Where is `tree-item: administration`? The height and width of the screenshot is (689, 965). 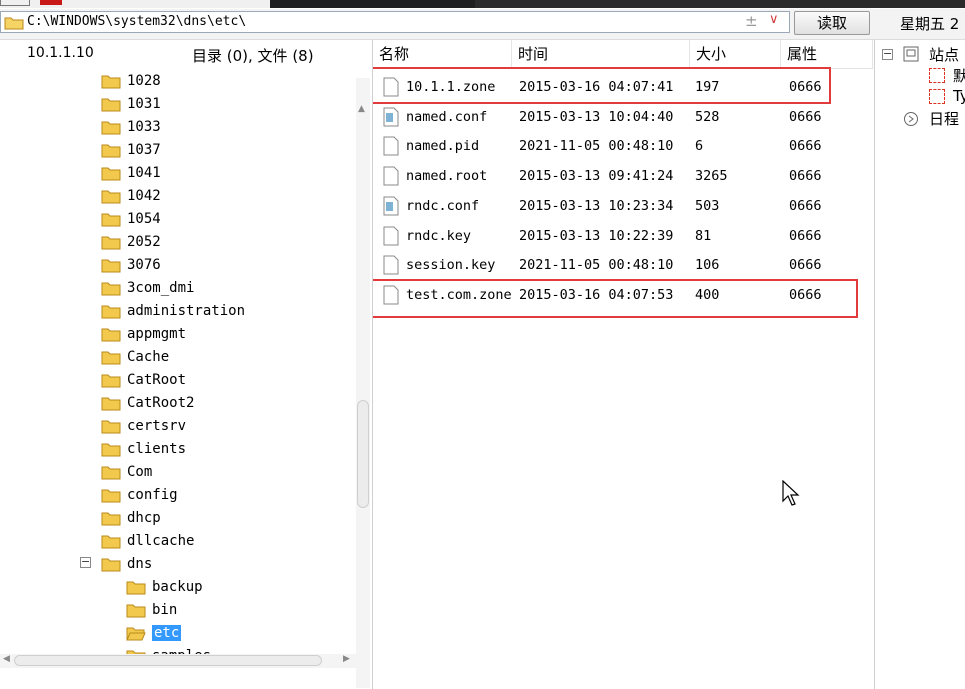 tree-item: administration is located at coordinates (173, 311).